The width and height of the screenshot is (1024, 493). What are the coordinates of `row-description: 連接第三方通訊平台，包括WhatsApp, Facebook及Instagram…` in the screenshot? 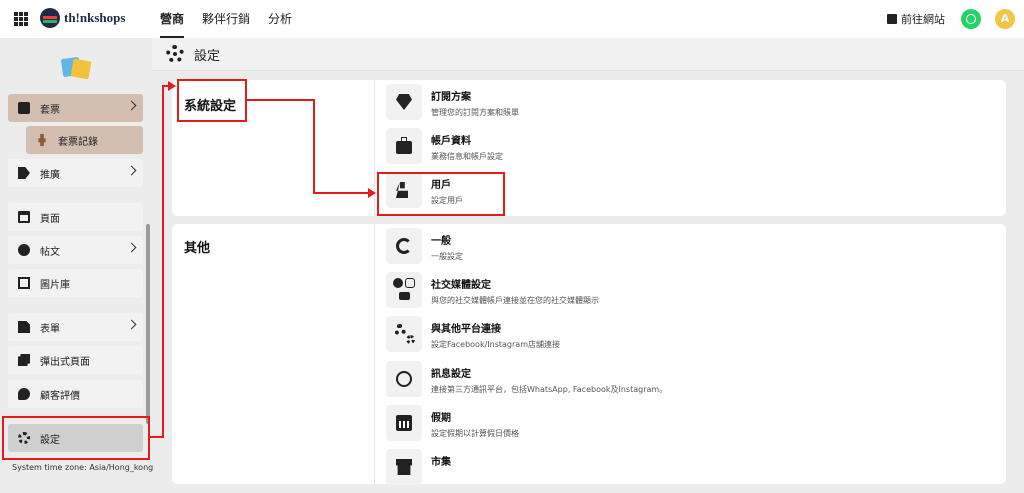 It's located at (549, 389).